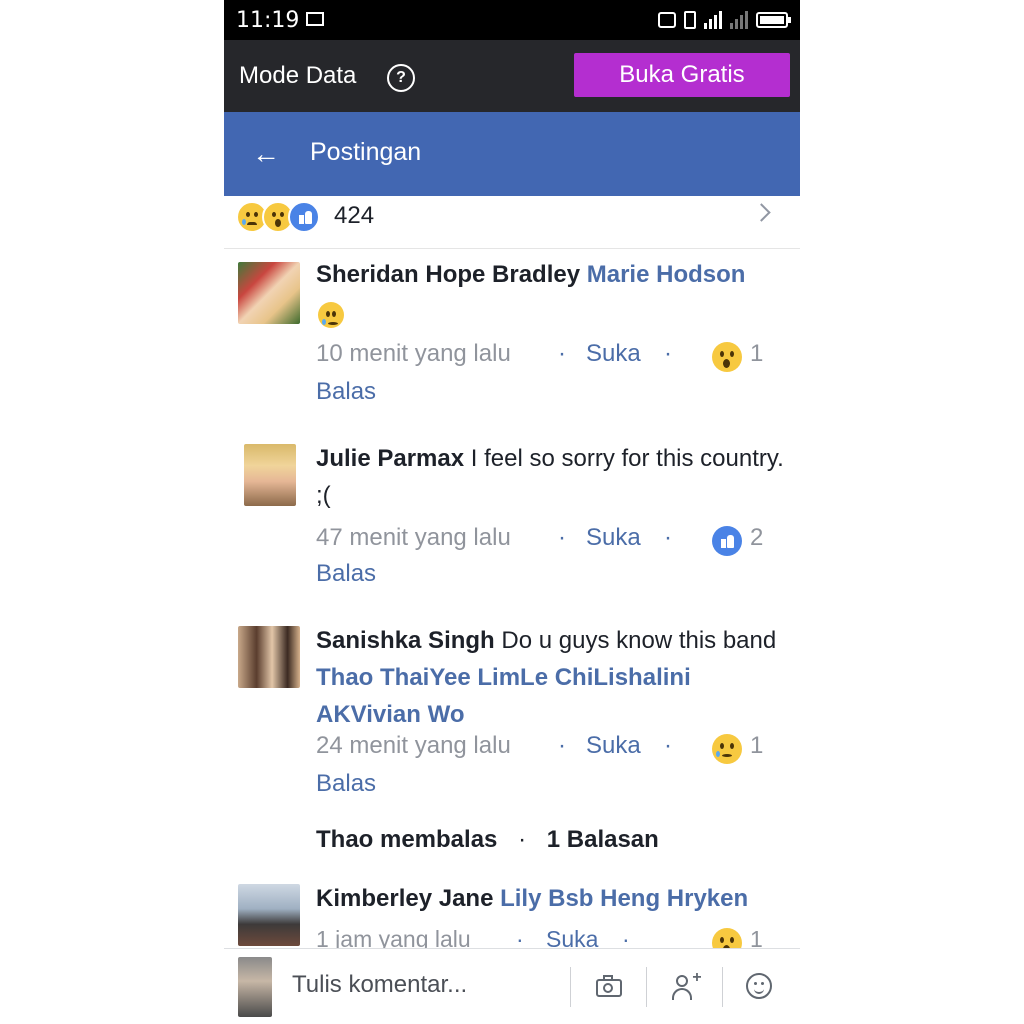 The image size is (1024, 1024). What do you see at coordinates (354, 215) in the screenshot?
I see `reaction-count: 424` at bounding box center [354, 215].